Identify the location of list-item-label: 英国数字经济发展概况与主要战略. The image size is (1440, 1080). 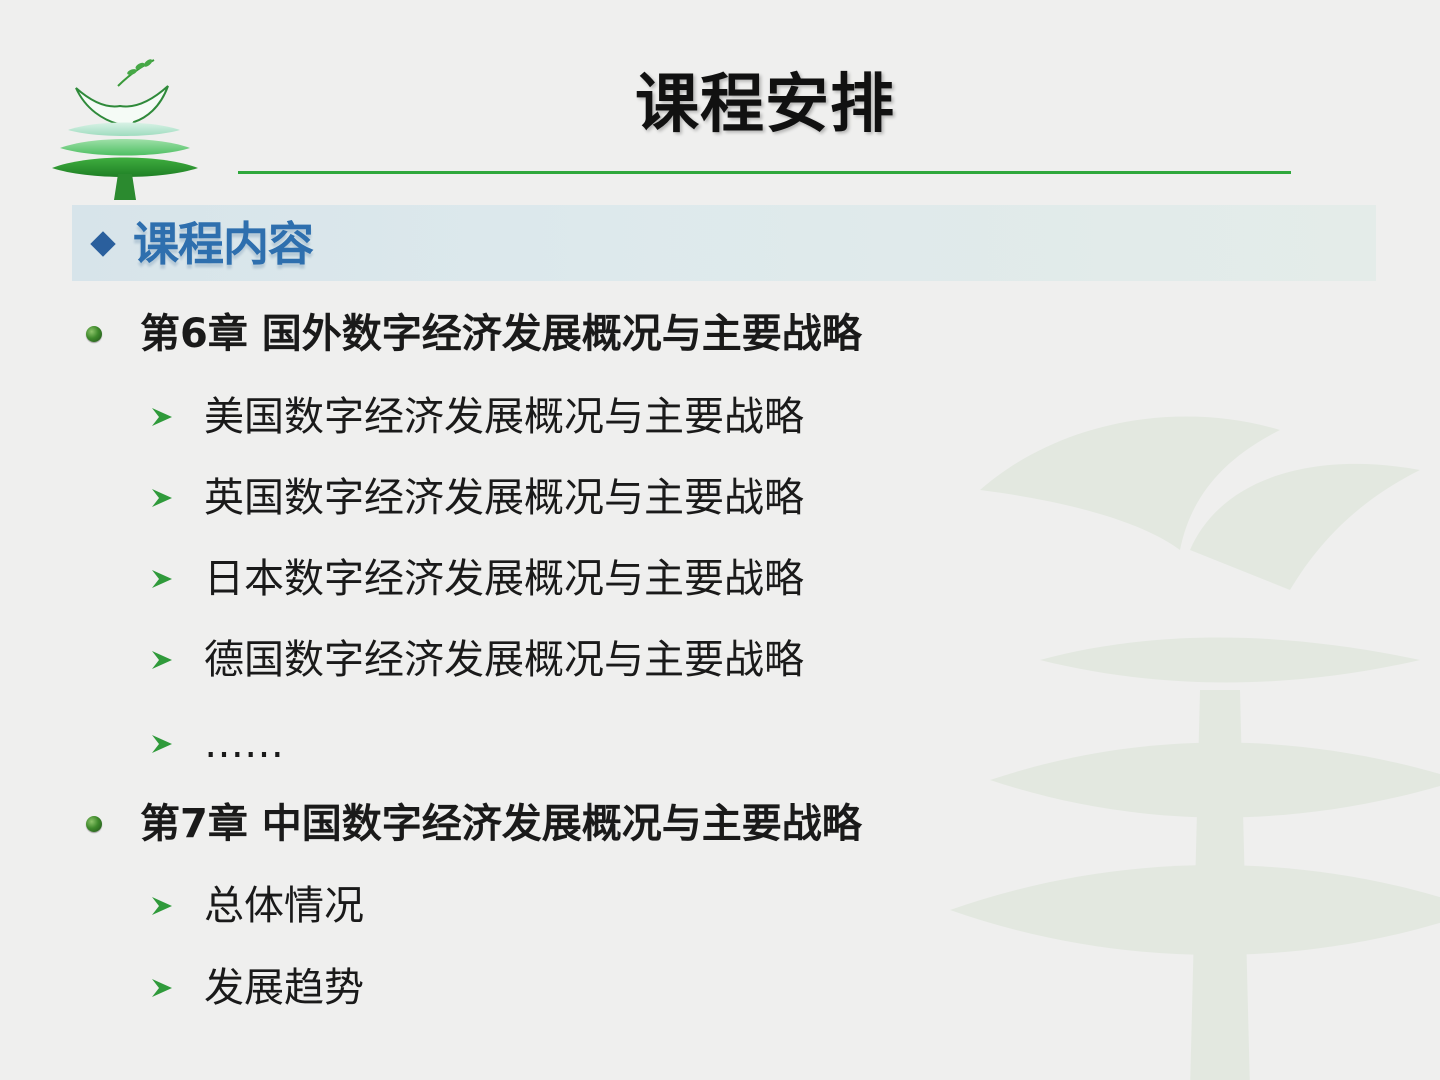
(504, 498).